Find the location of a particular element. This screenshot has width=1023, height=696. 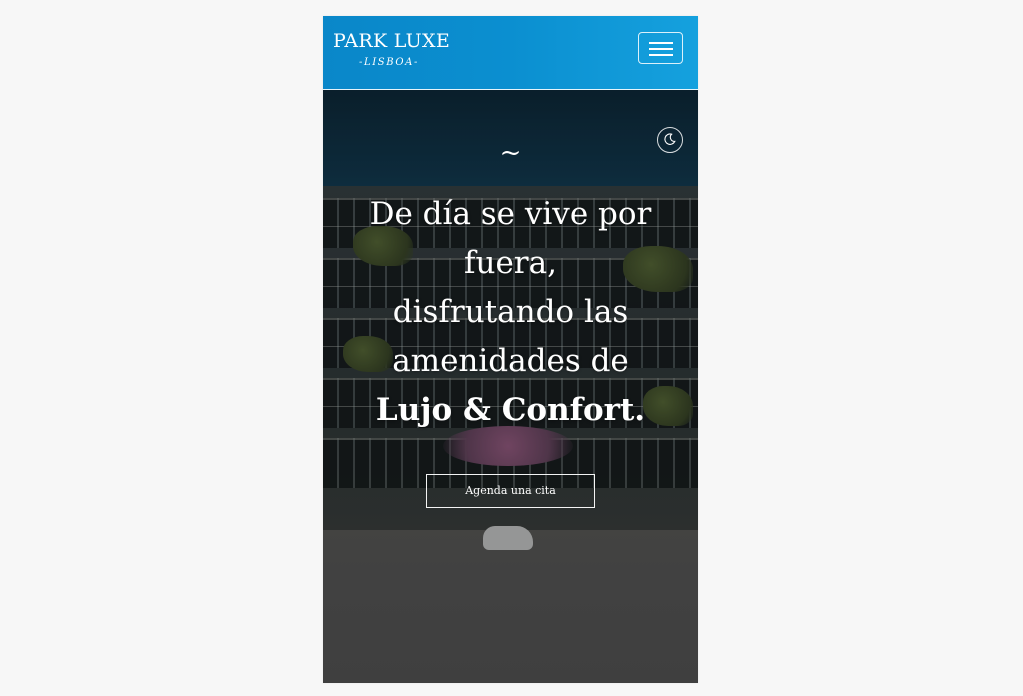

hamburger-menu-icon is located at coordinates (661, 43).